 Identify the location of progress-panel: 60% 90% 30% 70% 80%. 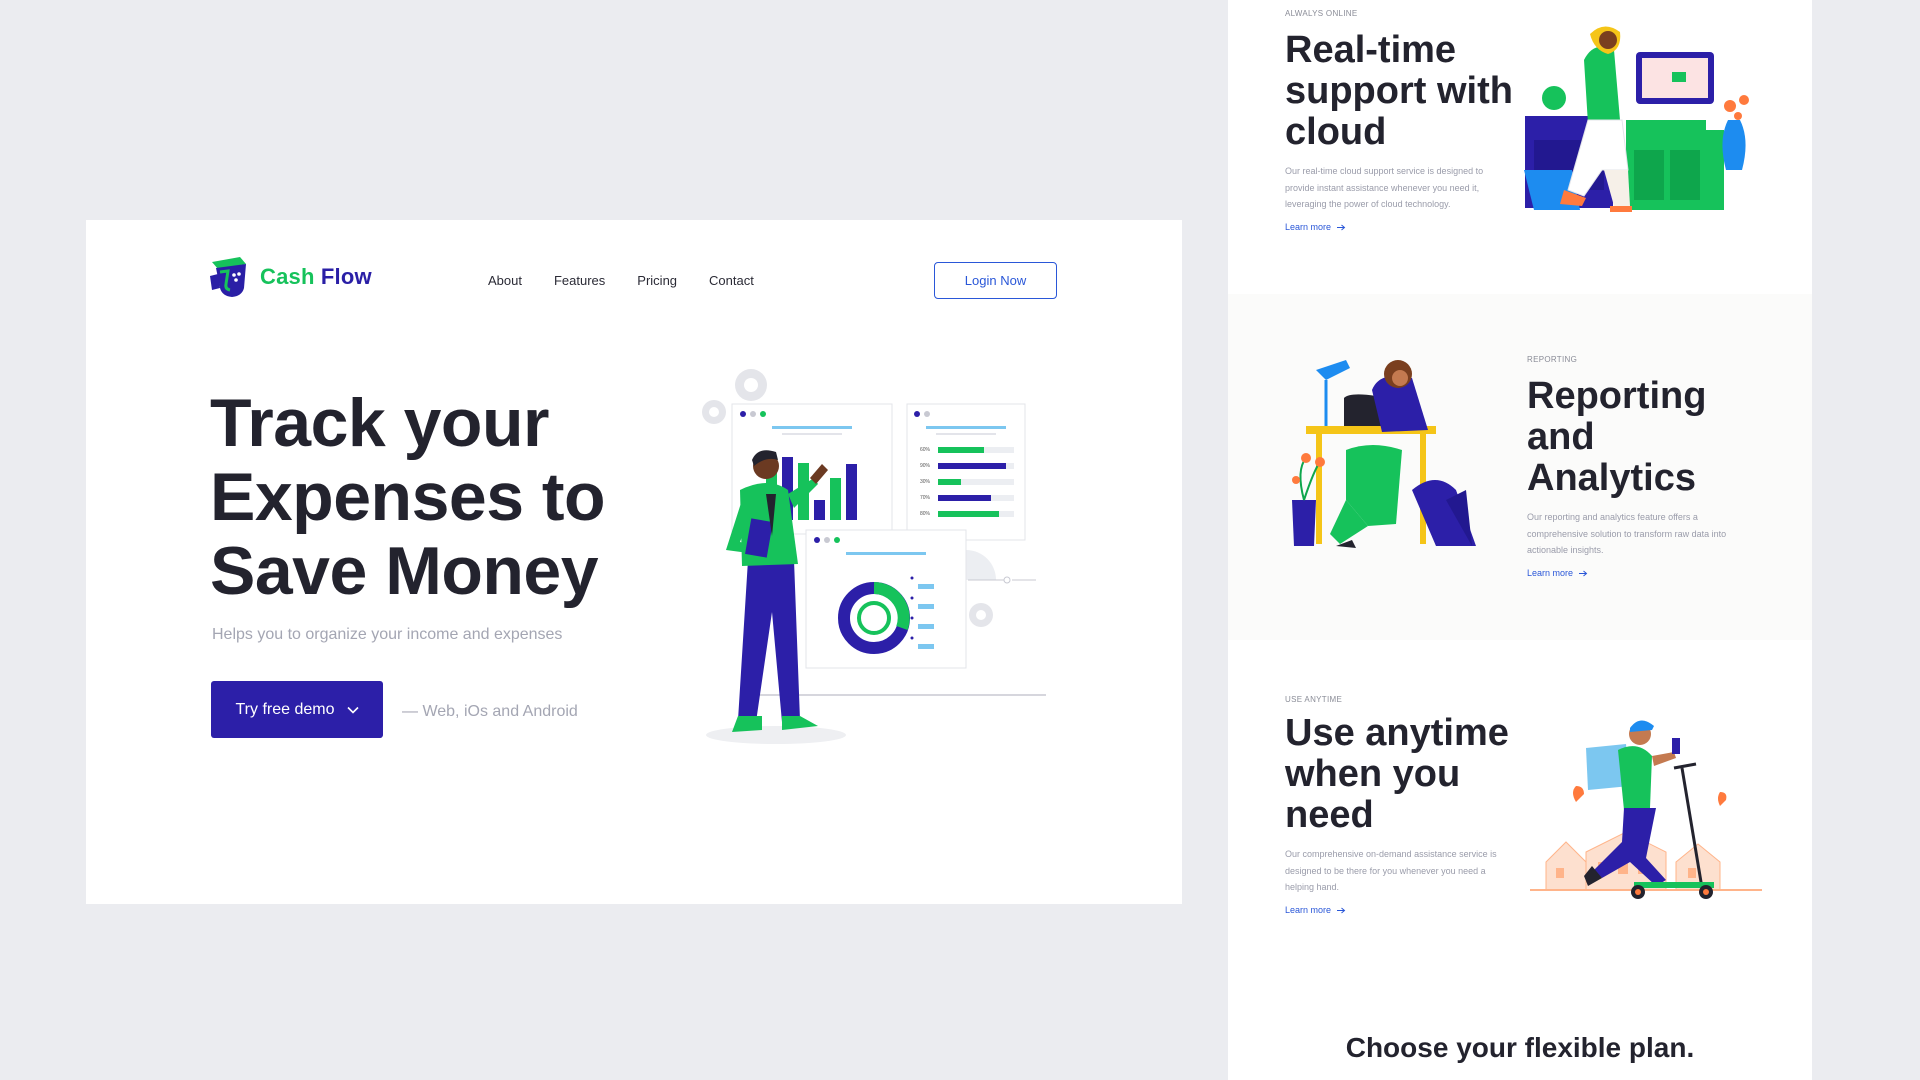
(966, 472).